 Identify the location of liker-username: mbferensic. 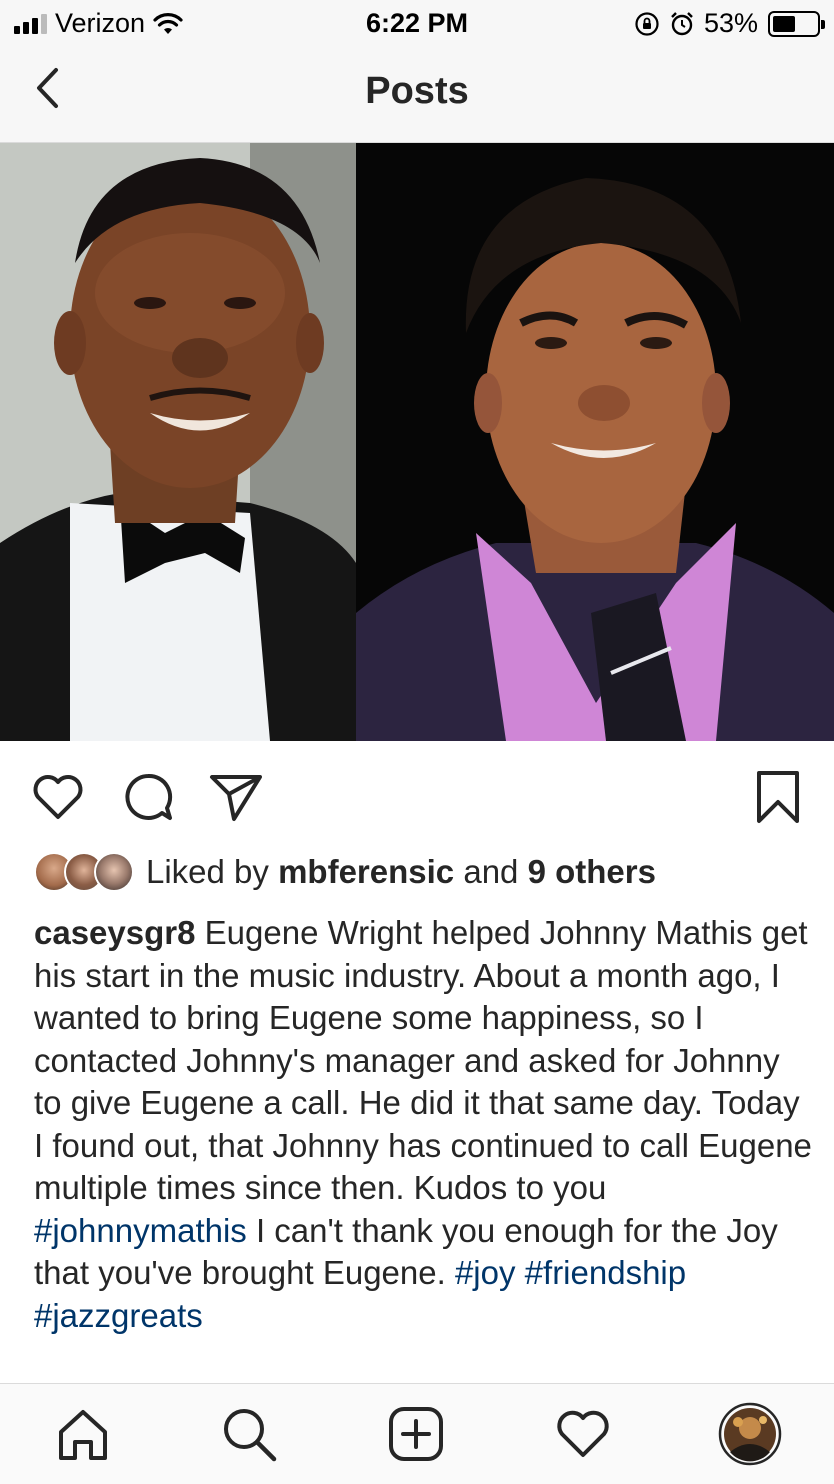
(366, 871).